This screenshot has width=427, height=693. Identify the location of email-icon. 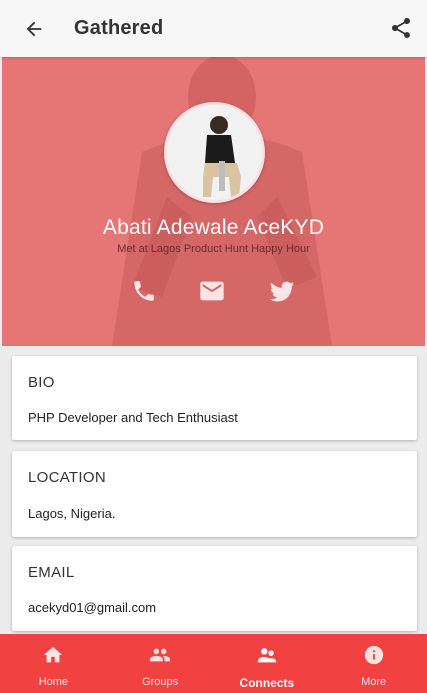
(212, 291).